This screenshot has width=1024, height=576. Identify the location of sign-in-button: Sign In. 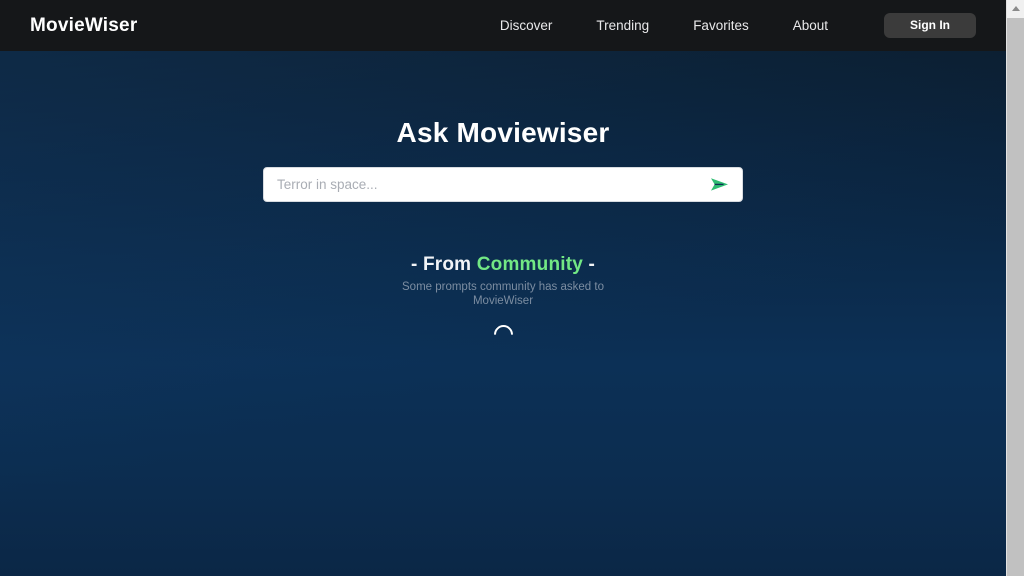
(930, 25).